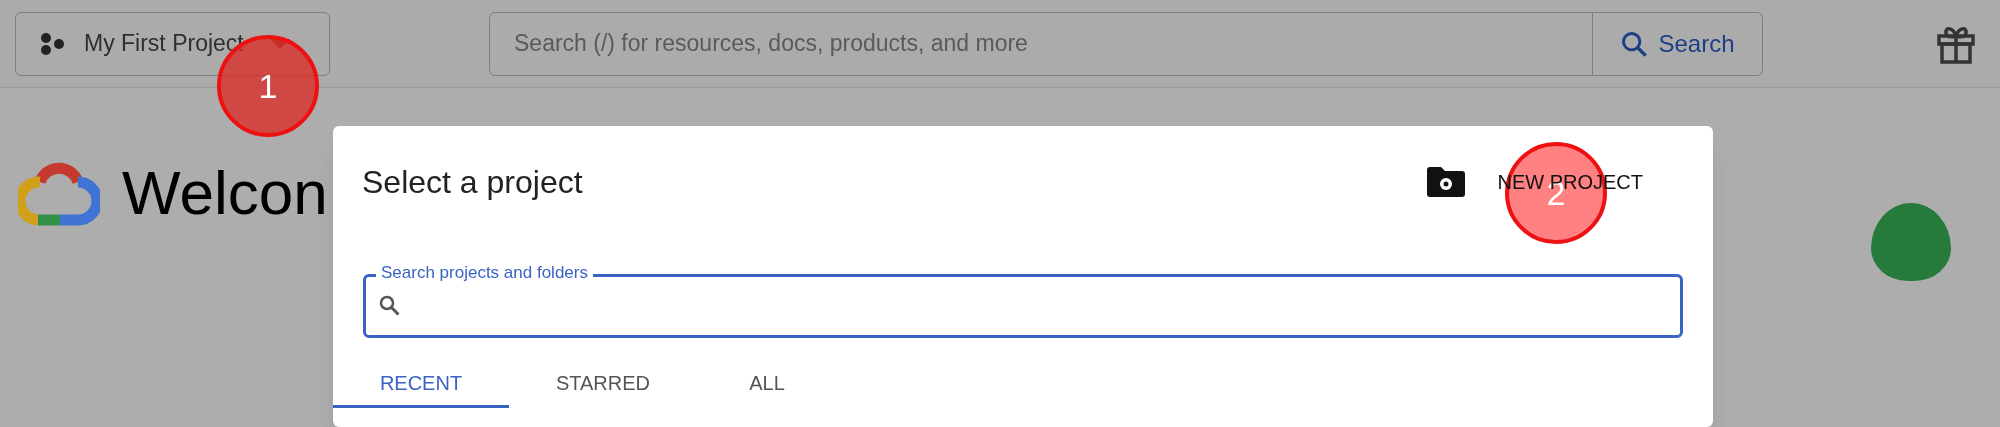 The width and height of the screenshot is (2000, 427). Describe the element at coordinates (603, 382) in the screenshot. I see `tab: STARRED` at that location.